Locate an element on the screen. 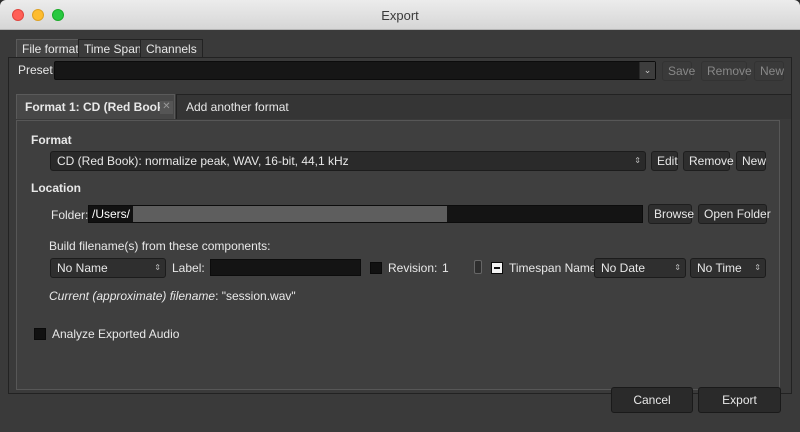  date-select-value: No Date is located at coordinates (623, 268).